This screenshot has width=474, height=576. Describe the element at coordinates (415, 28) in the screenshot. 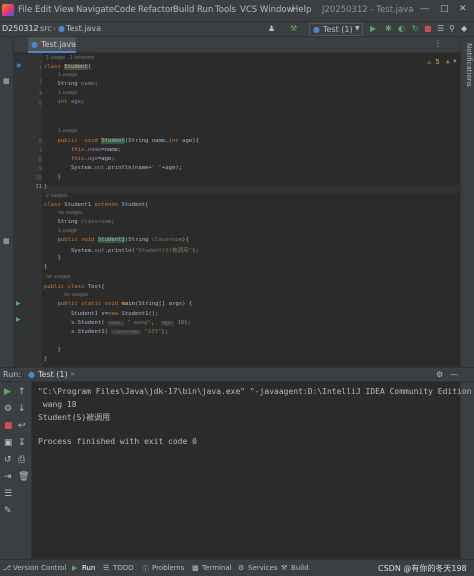

I see `profile-icon: ↻` at that location.